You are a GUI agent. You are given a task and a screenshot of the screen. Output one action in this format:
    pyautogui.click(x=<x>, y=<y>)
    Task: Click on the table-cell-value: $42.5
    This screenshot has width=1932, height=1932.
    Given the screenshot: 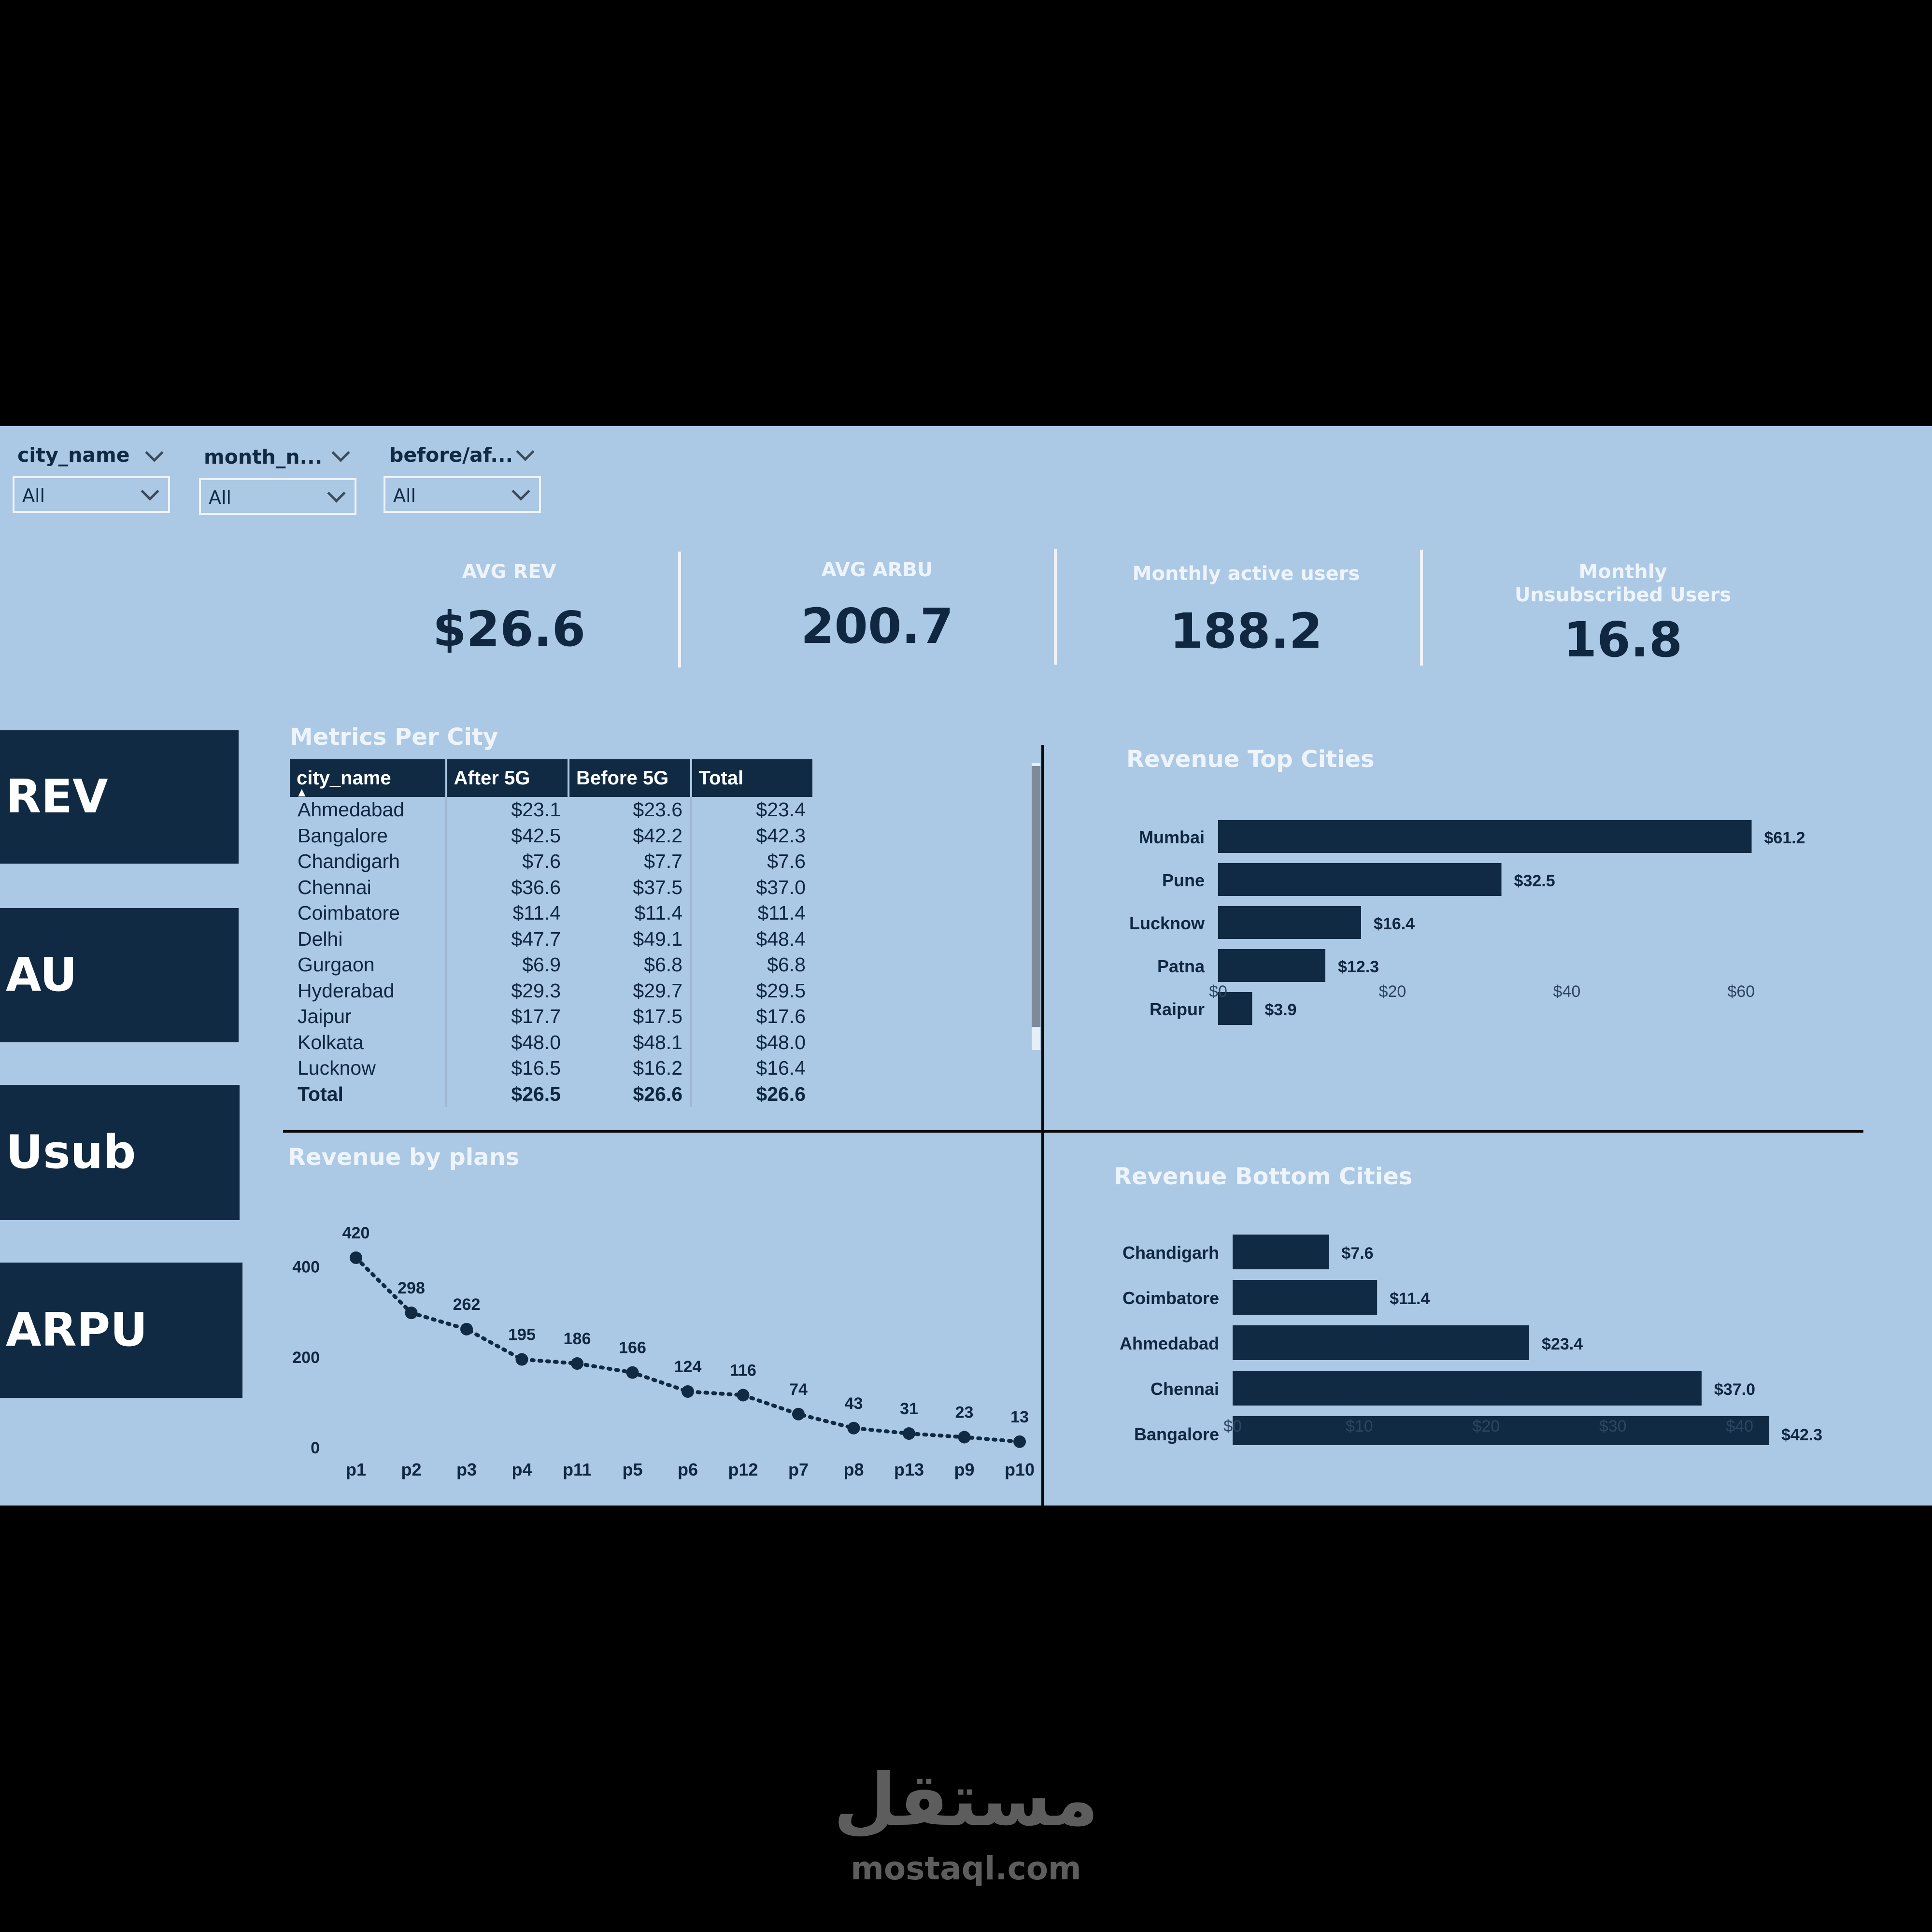 What is the action you would take?
    pyautogui.click(x=536, y=835)
    